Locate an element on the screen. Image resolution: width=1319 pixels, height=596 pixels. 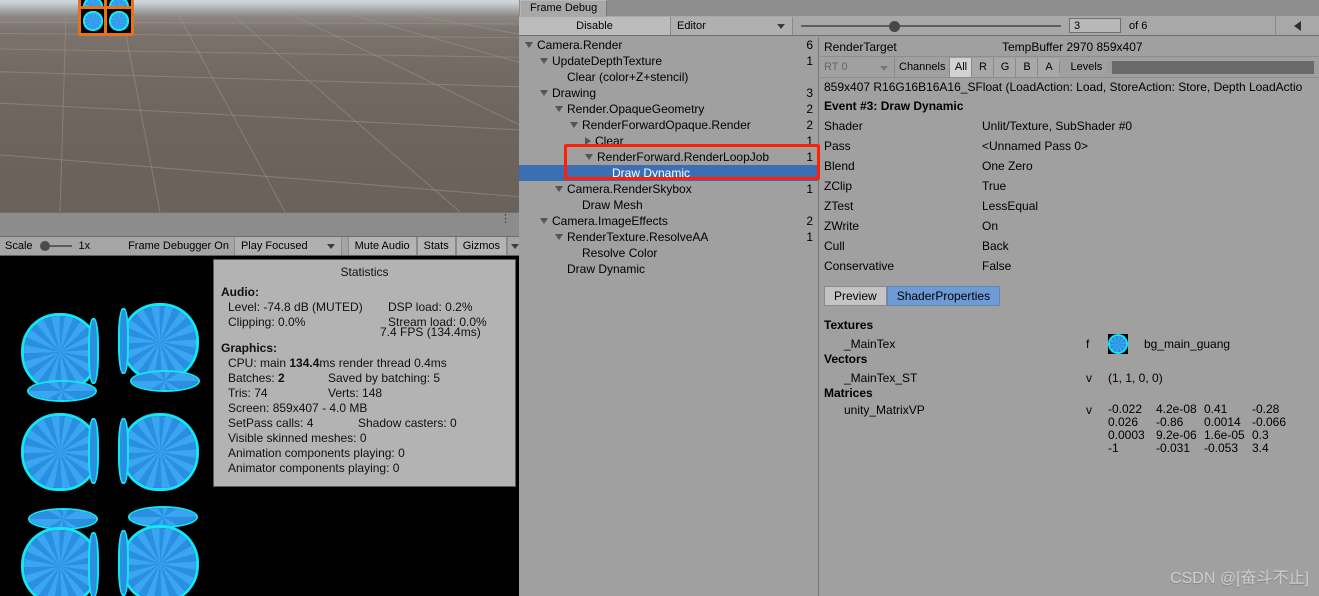
texture-thumbnail is located at coordinates (1118, 343).